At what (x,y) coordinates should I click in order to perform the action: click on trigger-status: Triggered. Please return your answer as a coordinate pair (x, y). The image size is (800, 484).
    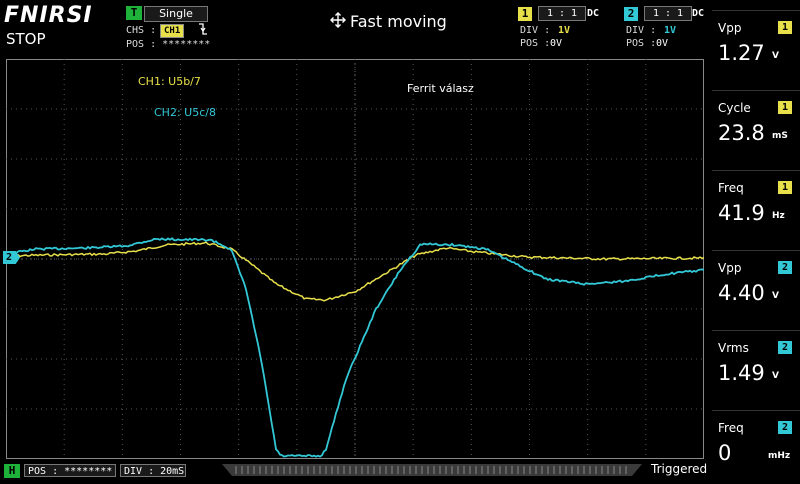
    Looking at the image, I should click on (679, 469).